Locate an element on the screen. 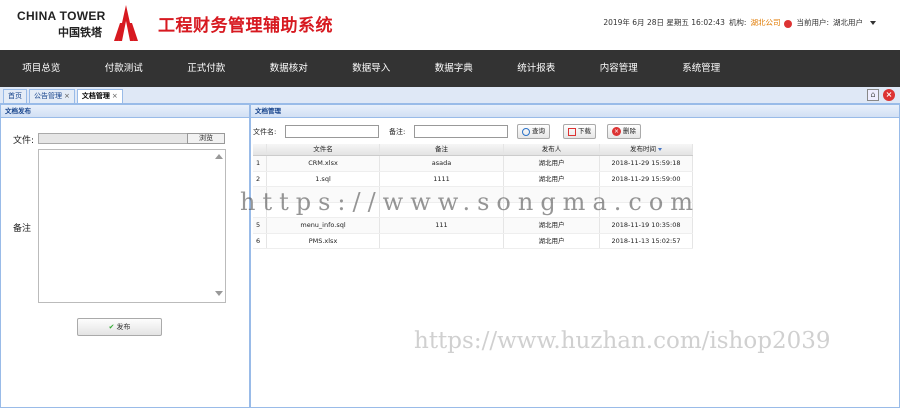 Image resolution: width=900 pixels, height=408 pixels. home-icon: ⌂ is located at coordinates (873, 95).